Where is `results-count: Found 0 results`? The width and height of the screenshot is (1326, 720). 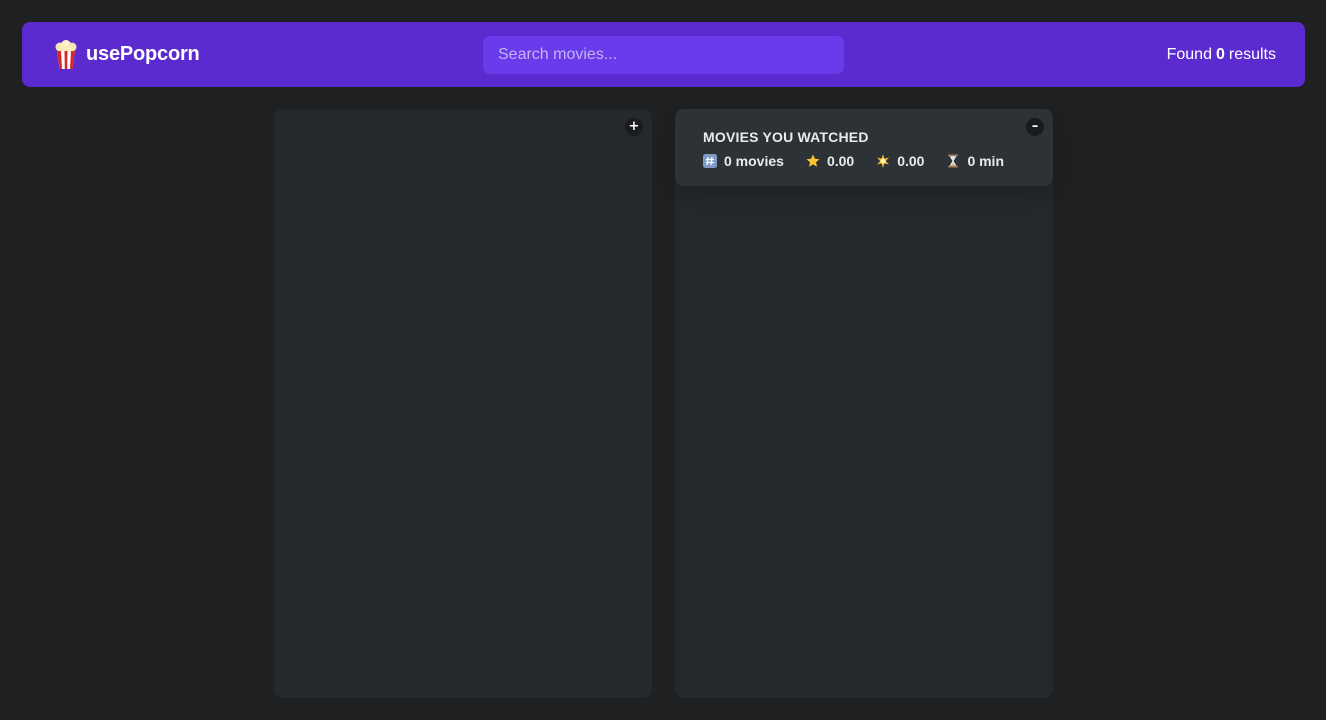 results-count: Found 0 results is located at coordinates (1221, 54).